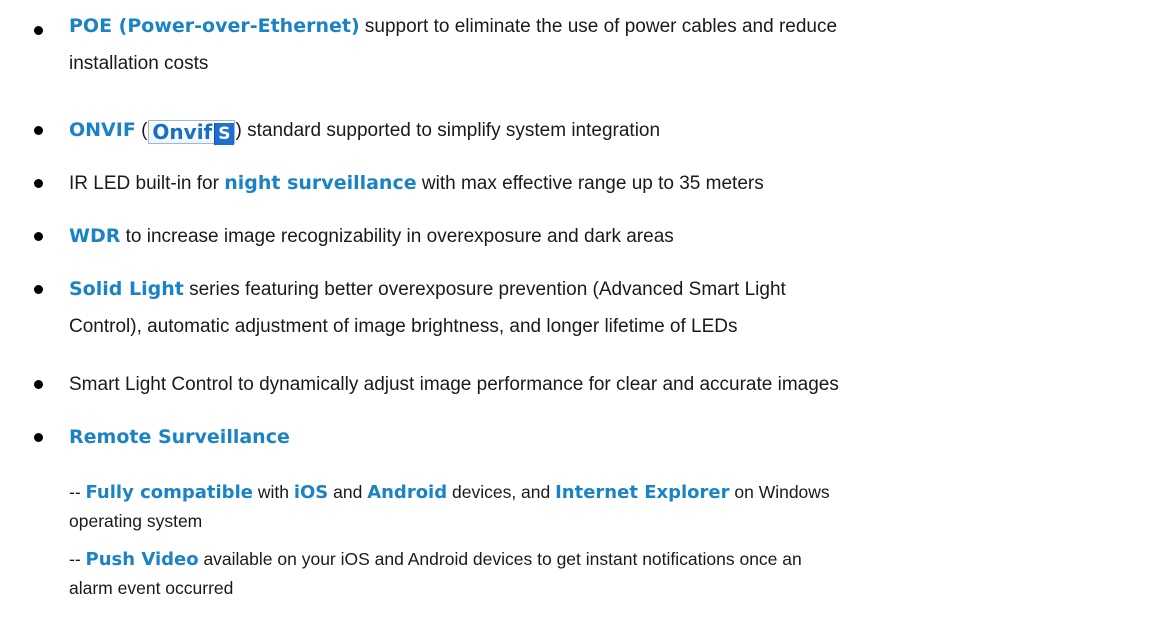  I want to click on sub-highlight-internet-explorer: Internet Explorer, so click(642, 492).